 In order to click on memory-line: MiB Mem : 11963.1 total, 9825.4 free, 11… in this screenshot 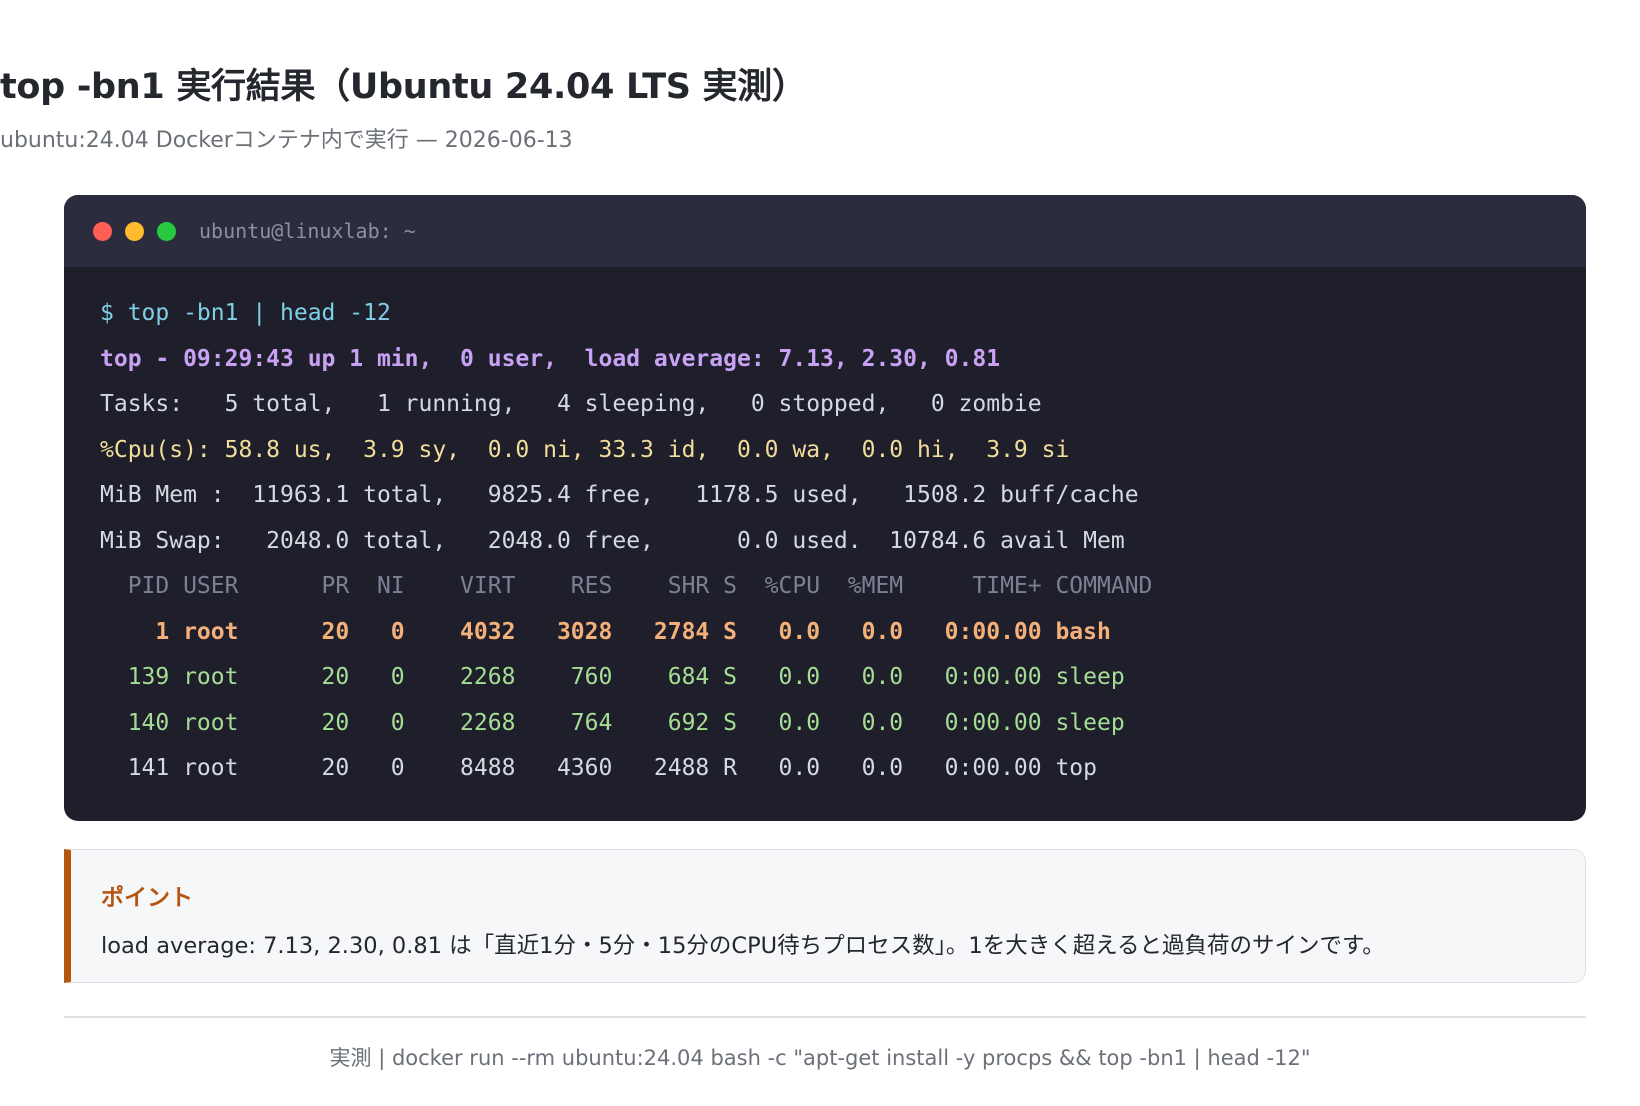, I will do `click(619, 495)`.